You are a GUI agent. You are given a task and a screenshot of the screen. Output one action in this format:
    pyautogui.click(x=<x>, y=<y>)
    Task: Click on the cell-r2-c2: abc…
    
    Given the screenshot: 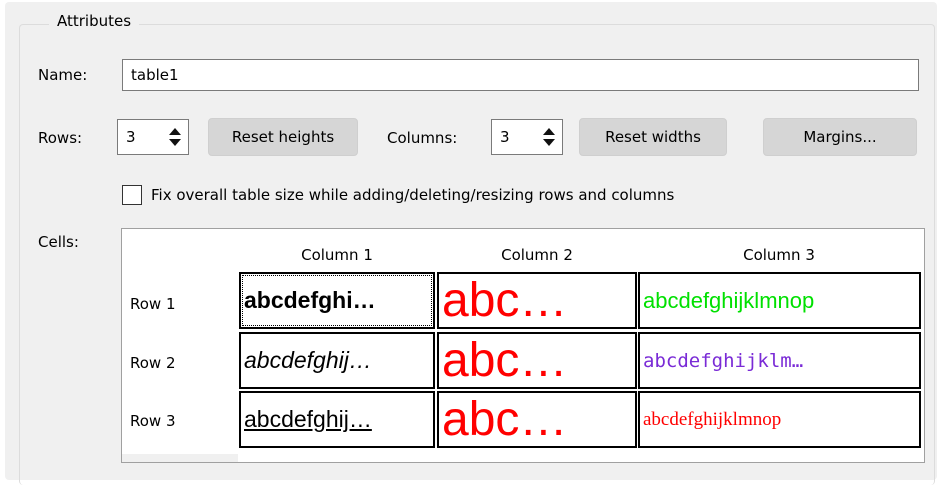 What is the action you would take?
    pyautogui.click(x=537, y=360)
    